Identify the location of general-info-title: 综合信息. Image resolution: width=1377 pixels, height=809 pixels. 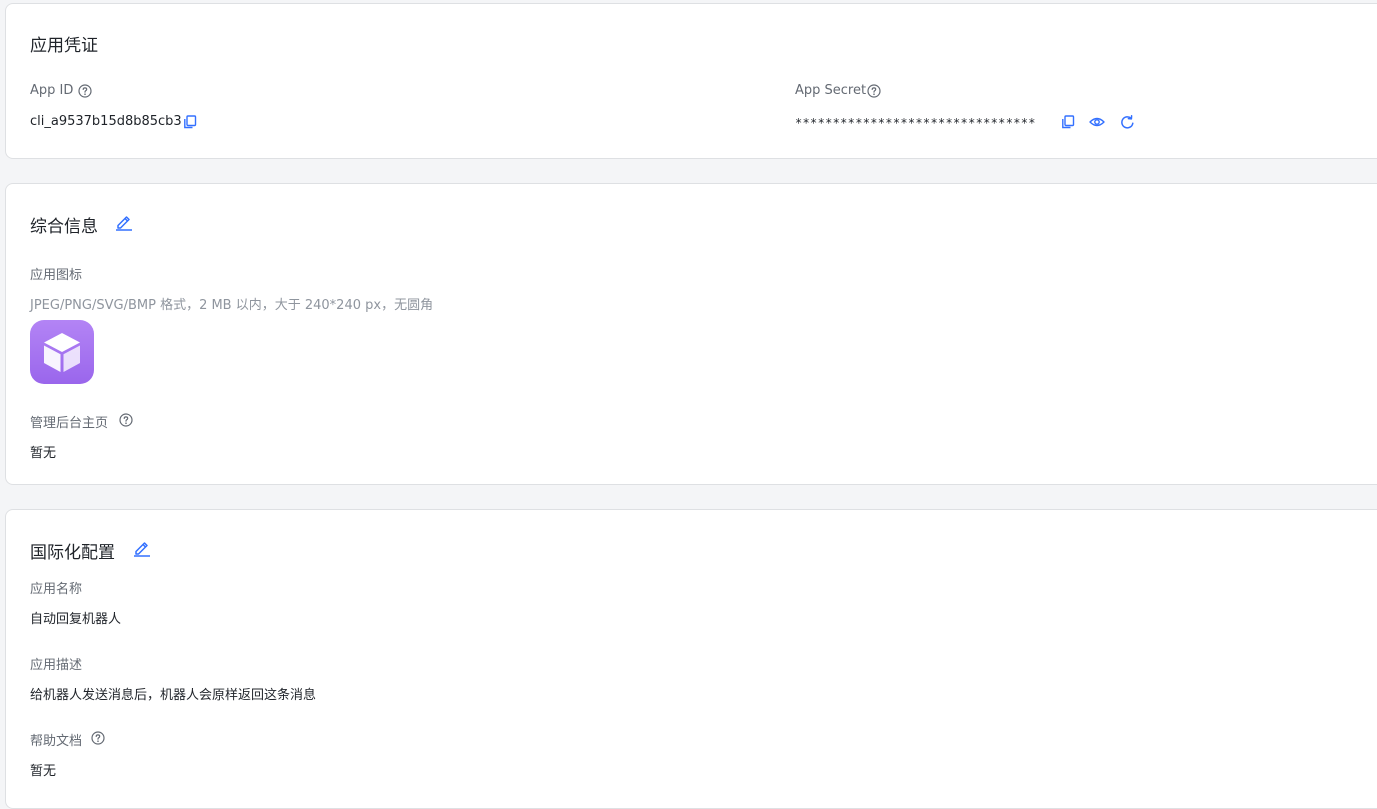
(64, 227).